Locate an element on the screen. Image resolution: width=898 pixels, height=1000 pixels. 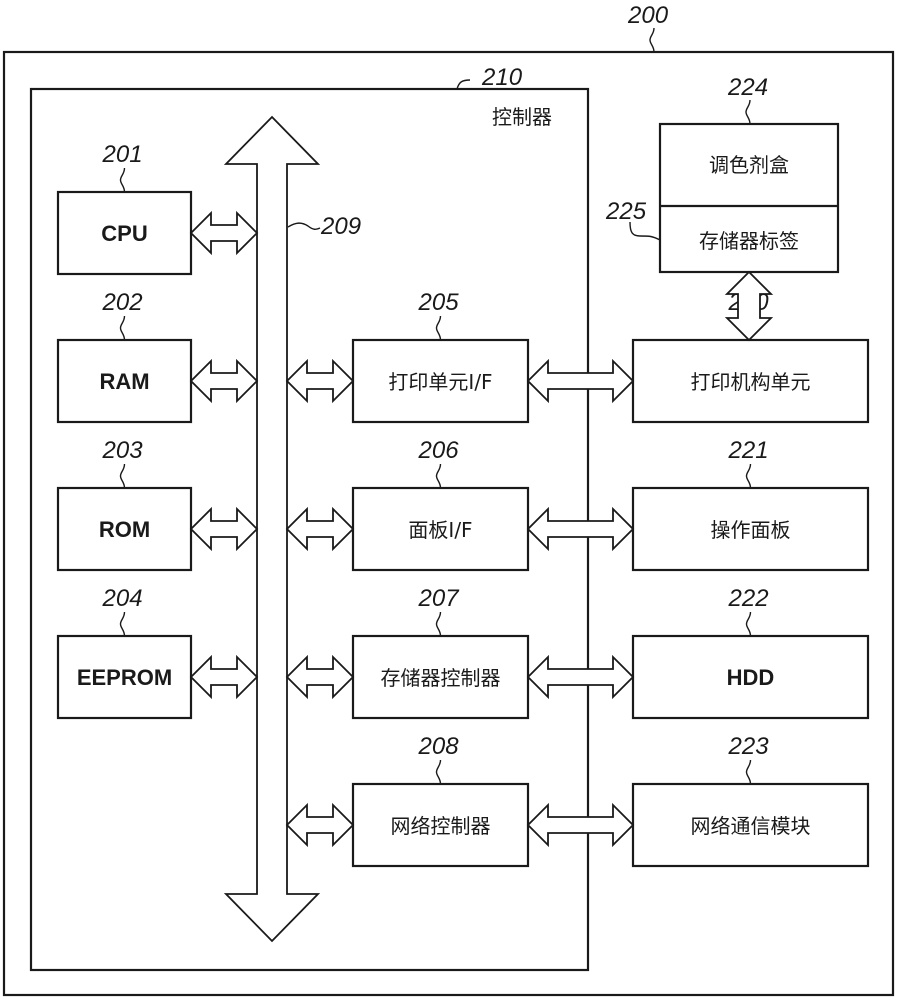
bus-arrow-rom is located at coordinates (224, 529).